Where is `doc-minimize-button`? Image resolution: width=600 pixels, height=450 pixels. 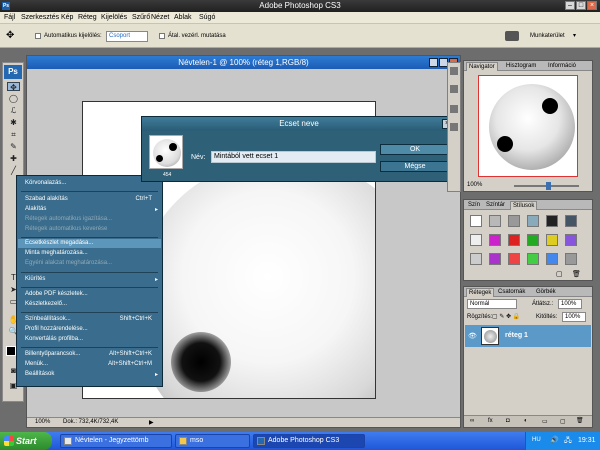
doc-minimize-button is located at coordinates (433, 62).